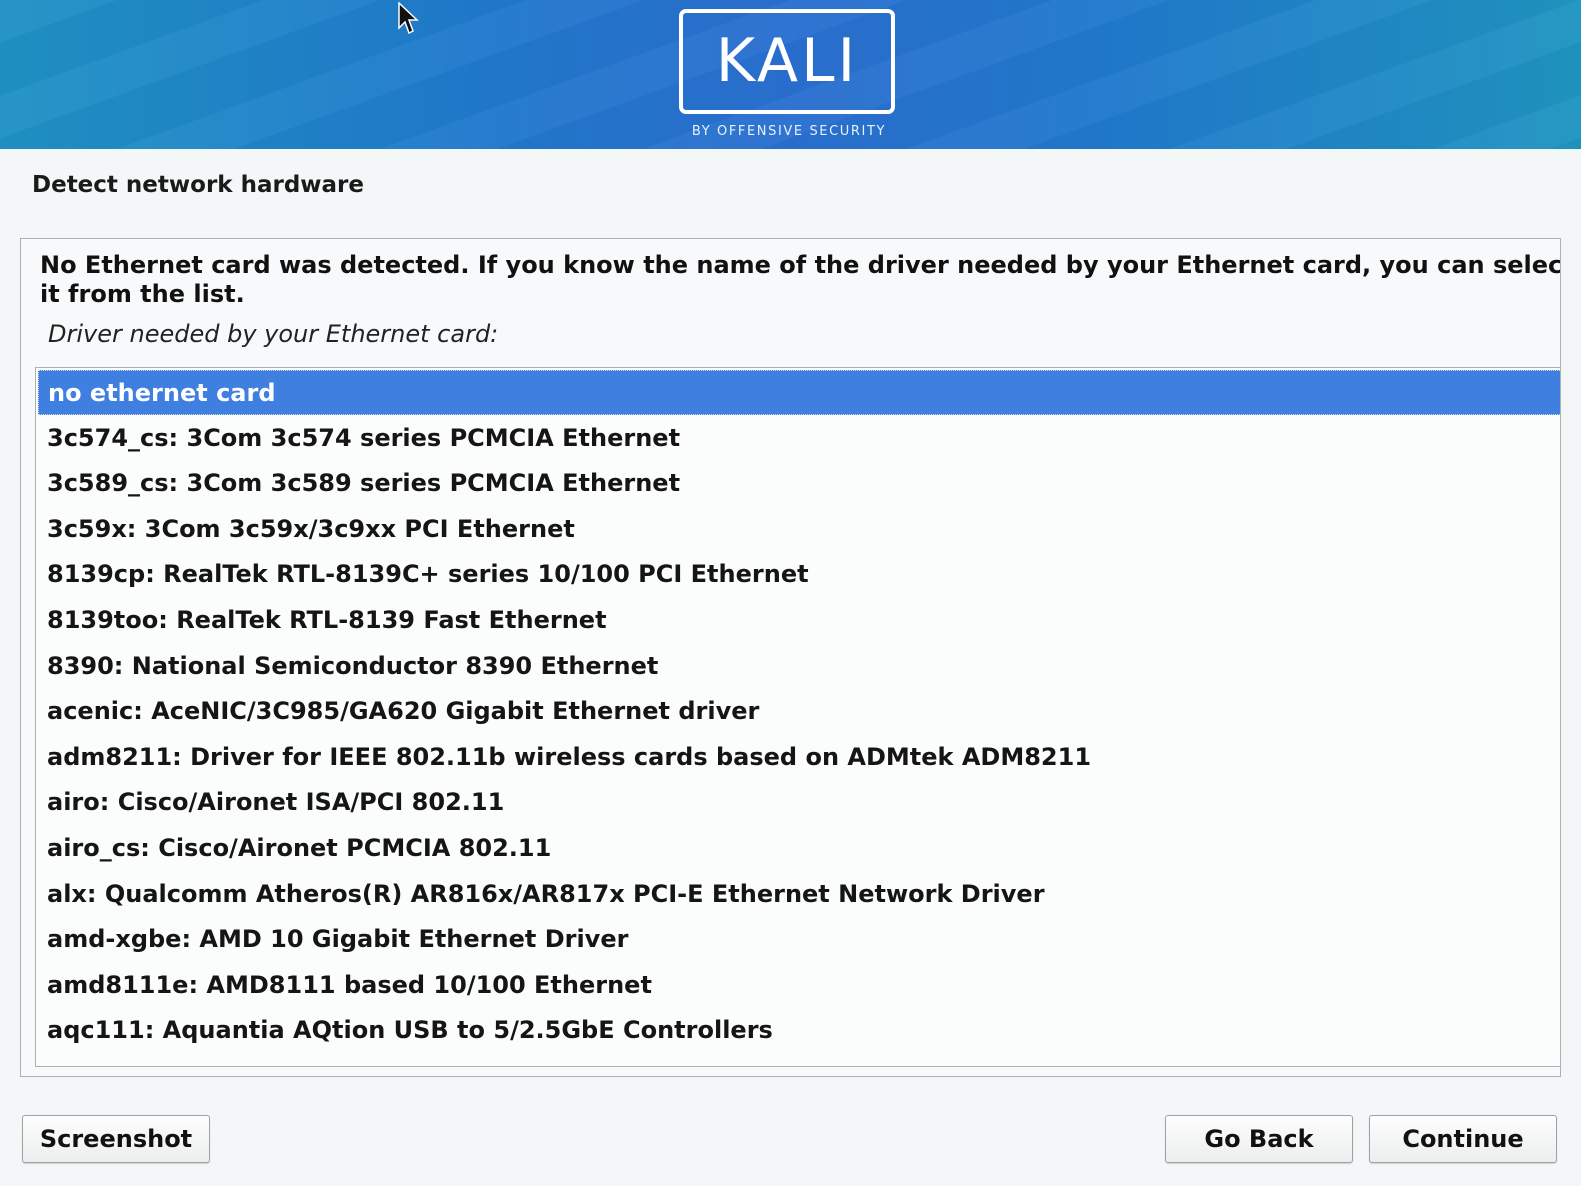  I want to click on driver-list-item: 8139too: RealTek RTL-8139 Fast Ethernet, so click(799, 620).